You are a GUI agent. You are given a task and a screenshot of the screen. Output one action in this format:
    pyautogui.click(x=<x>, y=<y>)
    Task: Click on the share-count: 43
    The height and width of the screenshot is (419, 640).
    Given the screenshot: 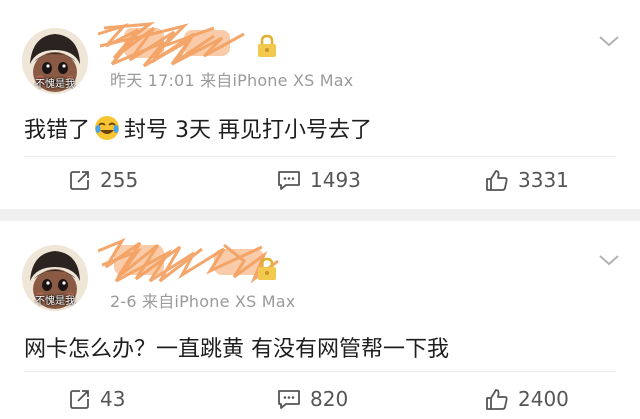 What is the action you would take?
    pyautogui.click(x=113, y=399)
    